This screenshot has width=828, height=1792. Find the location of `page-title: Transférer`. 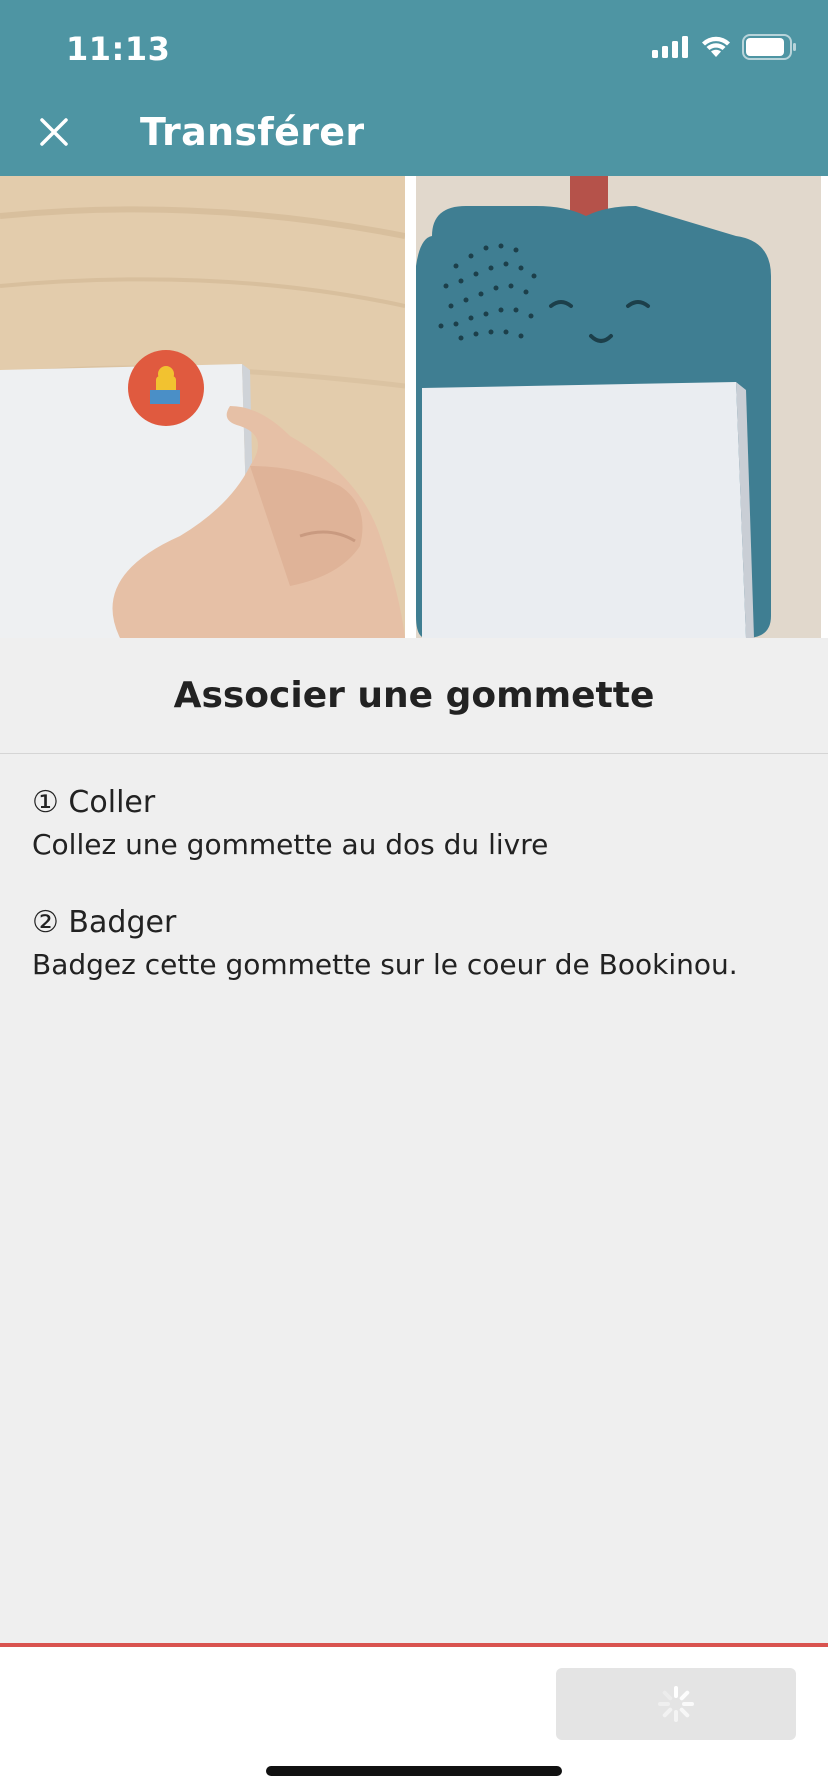

page-title: Transférer is located at coordinates (252, 132).